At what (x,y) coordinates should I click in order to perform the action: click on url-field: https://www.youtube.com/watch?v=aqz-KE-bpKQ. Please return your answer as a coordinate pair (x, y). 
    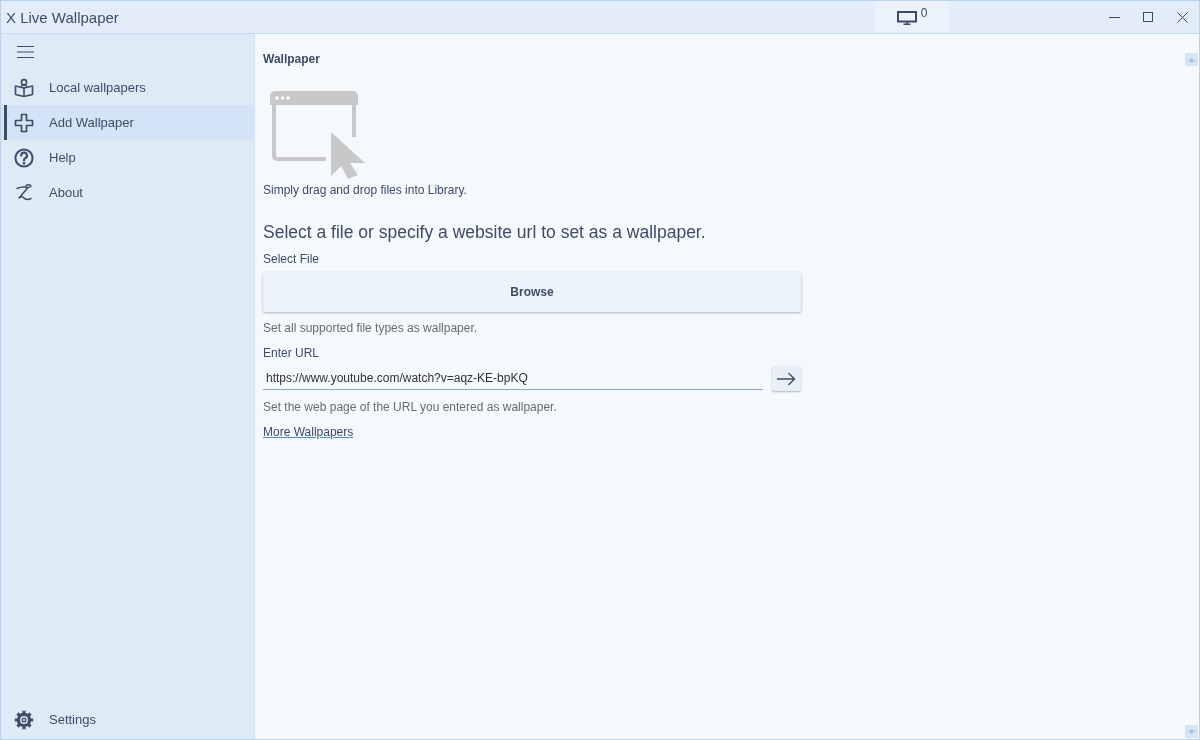
    Looking at the image, I should click on (513, 378).